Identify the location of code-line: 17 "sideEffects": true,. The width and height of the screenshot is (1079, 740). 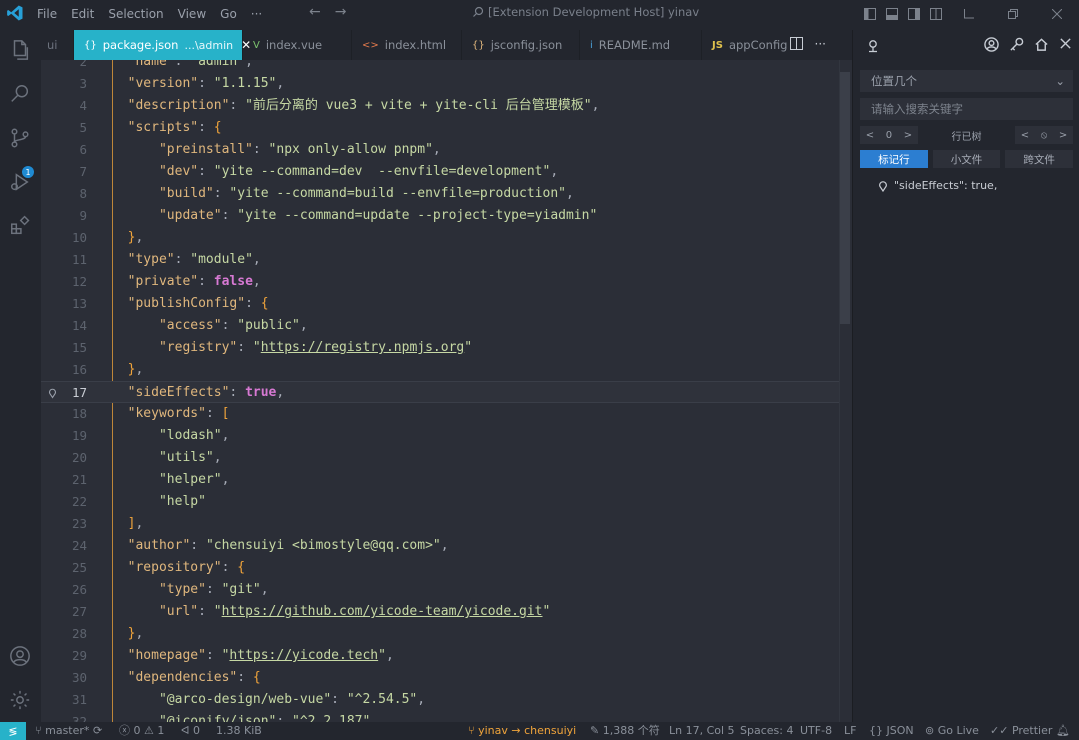
(440, 392).